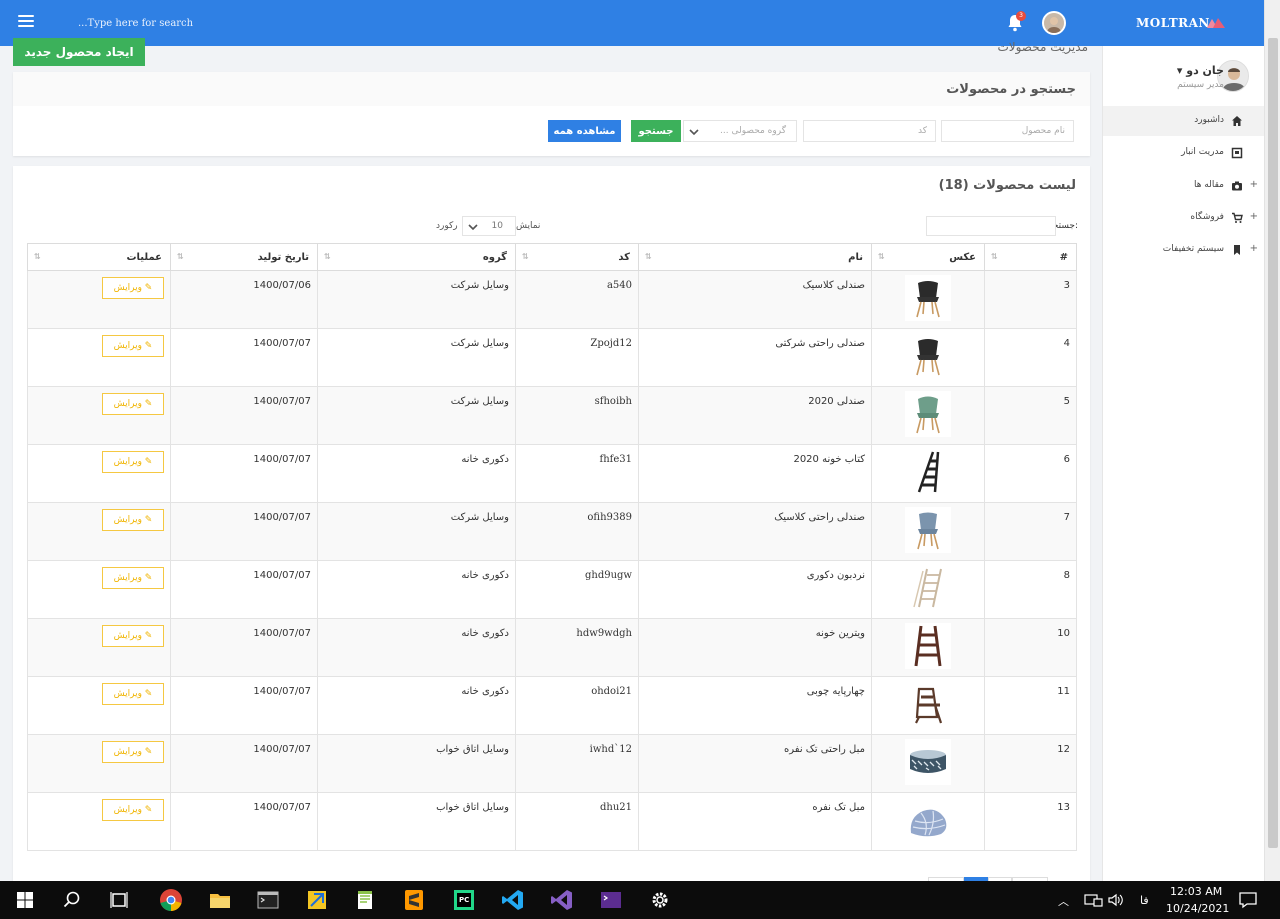 Image resolution: width=1280 pixels, height=919 pixels. I want to click on notification-center-icon, so click(1248, 900).